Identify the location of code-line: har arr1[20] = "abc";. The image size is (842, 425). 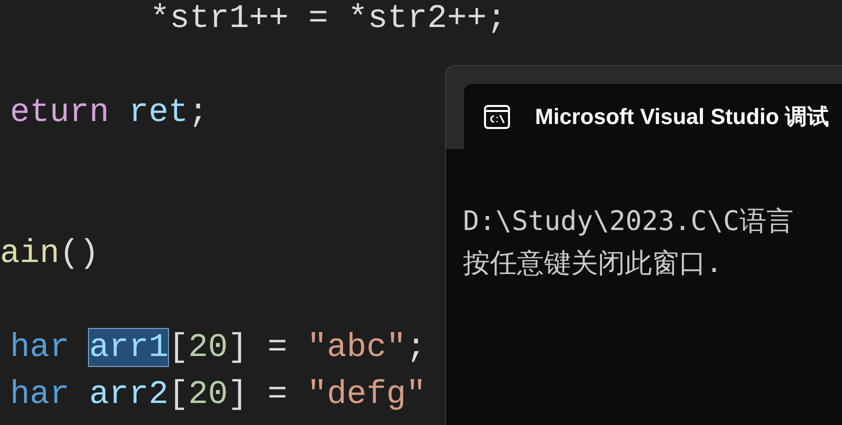
(218, 347).